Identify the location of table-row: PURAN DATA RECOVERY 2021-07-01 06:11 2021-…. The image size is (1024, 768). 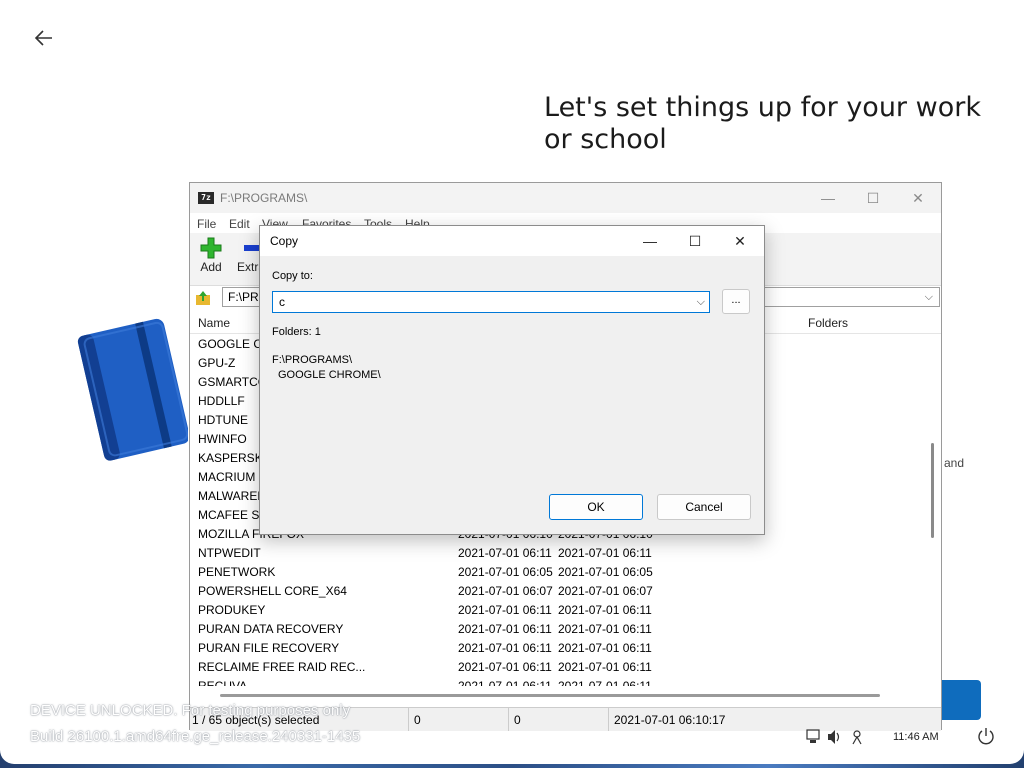
(557, 628).